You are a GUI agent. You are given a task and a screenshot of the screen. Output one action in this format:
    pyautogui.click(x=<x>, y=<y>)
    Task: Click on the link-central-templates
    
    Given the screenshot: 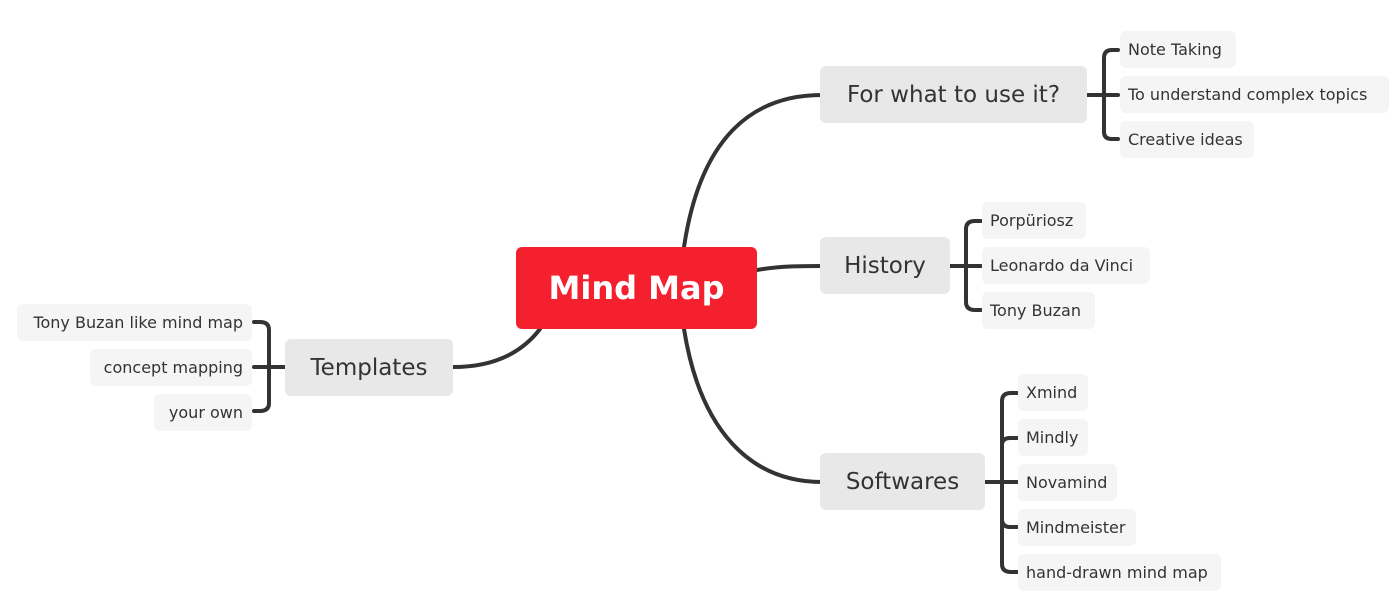 What is the action you would take?
    pyautogui.click(x=496, y=348)
    